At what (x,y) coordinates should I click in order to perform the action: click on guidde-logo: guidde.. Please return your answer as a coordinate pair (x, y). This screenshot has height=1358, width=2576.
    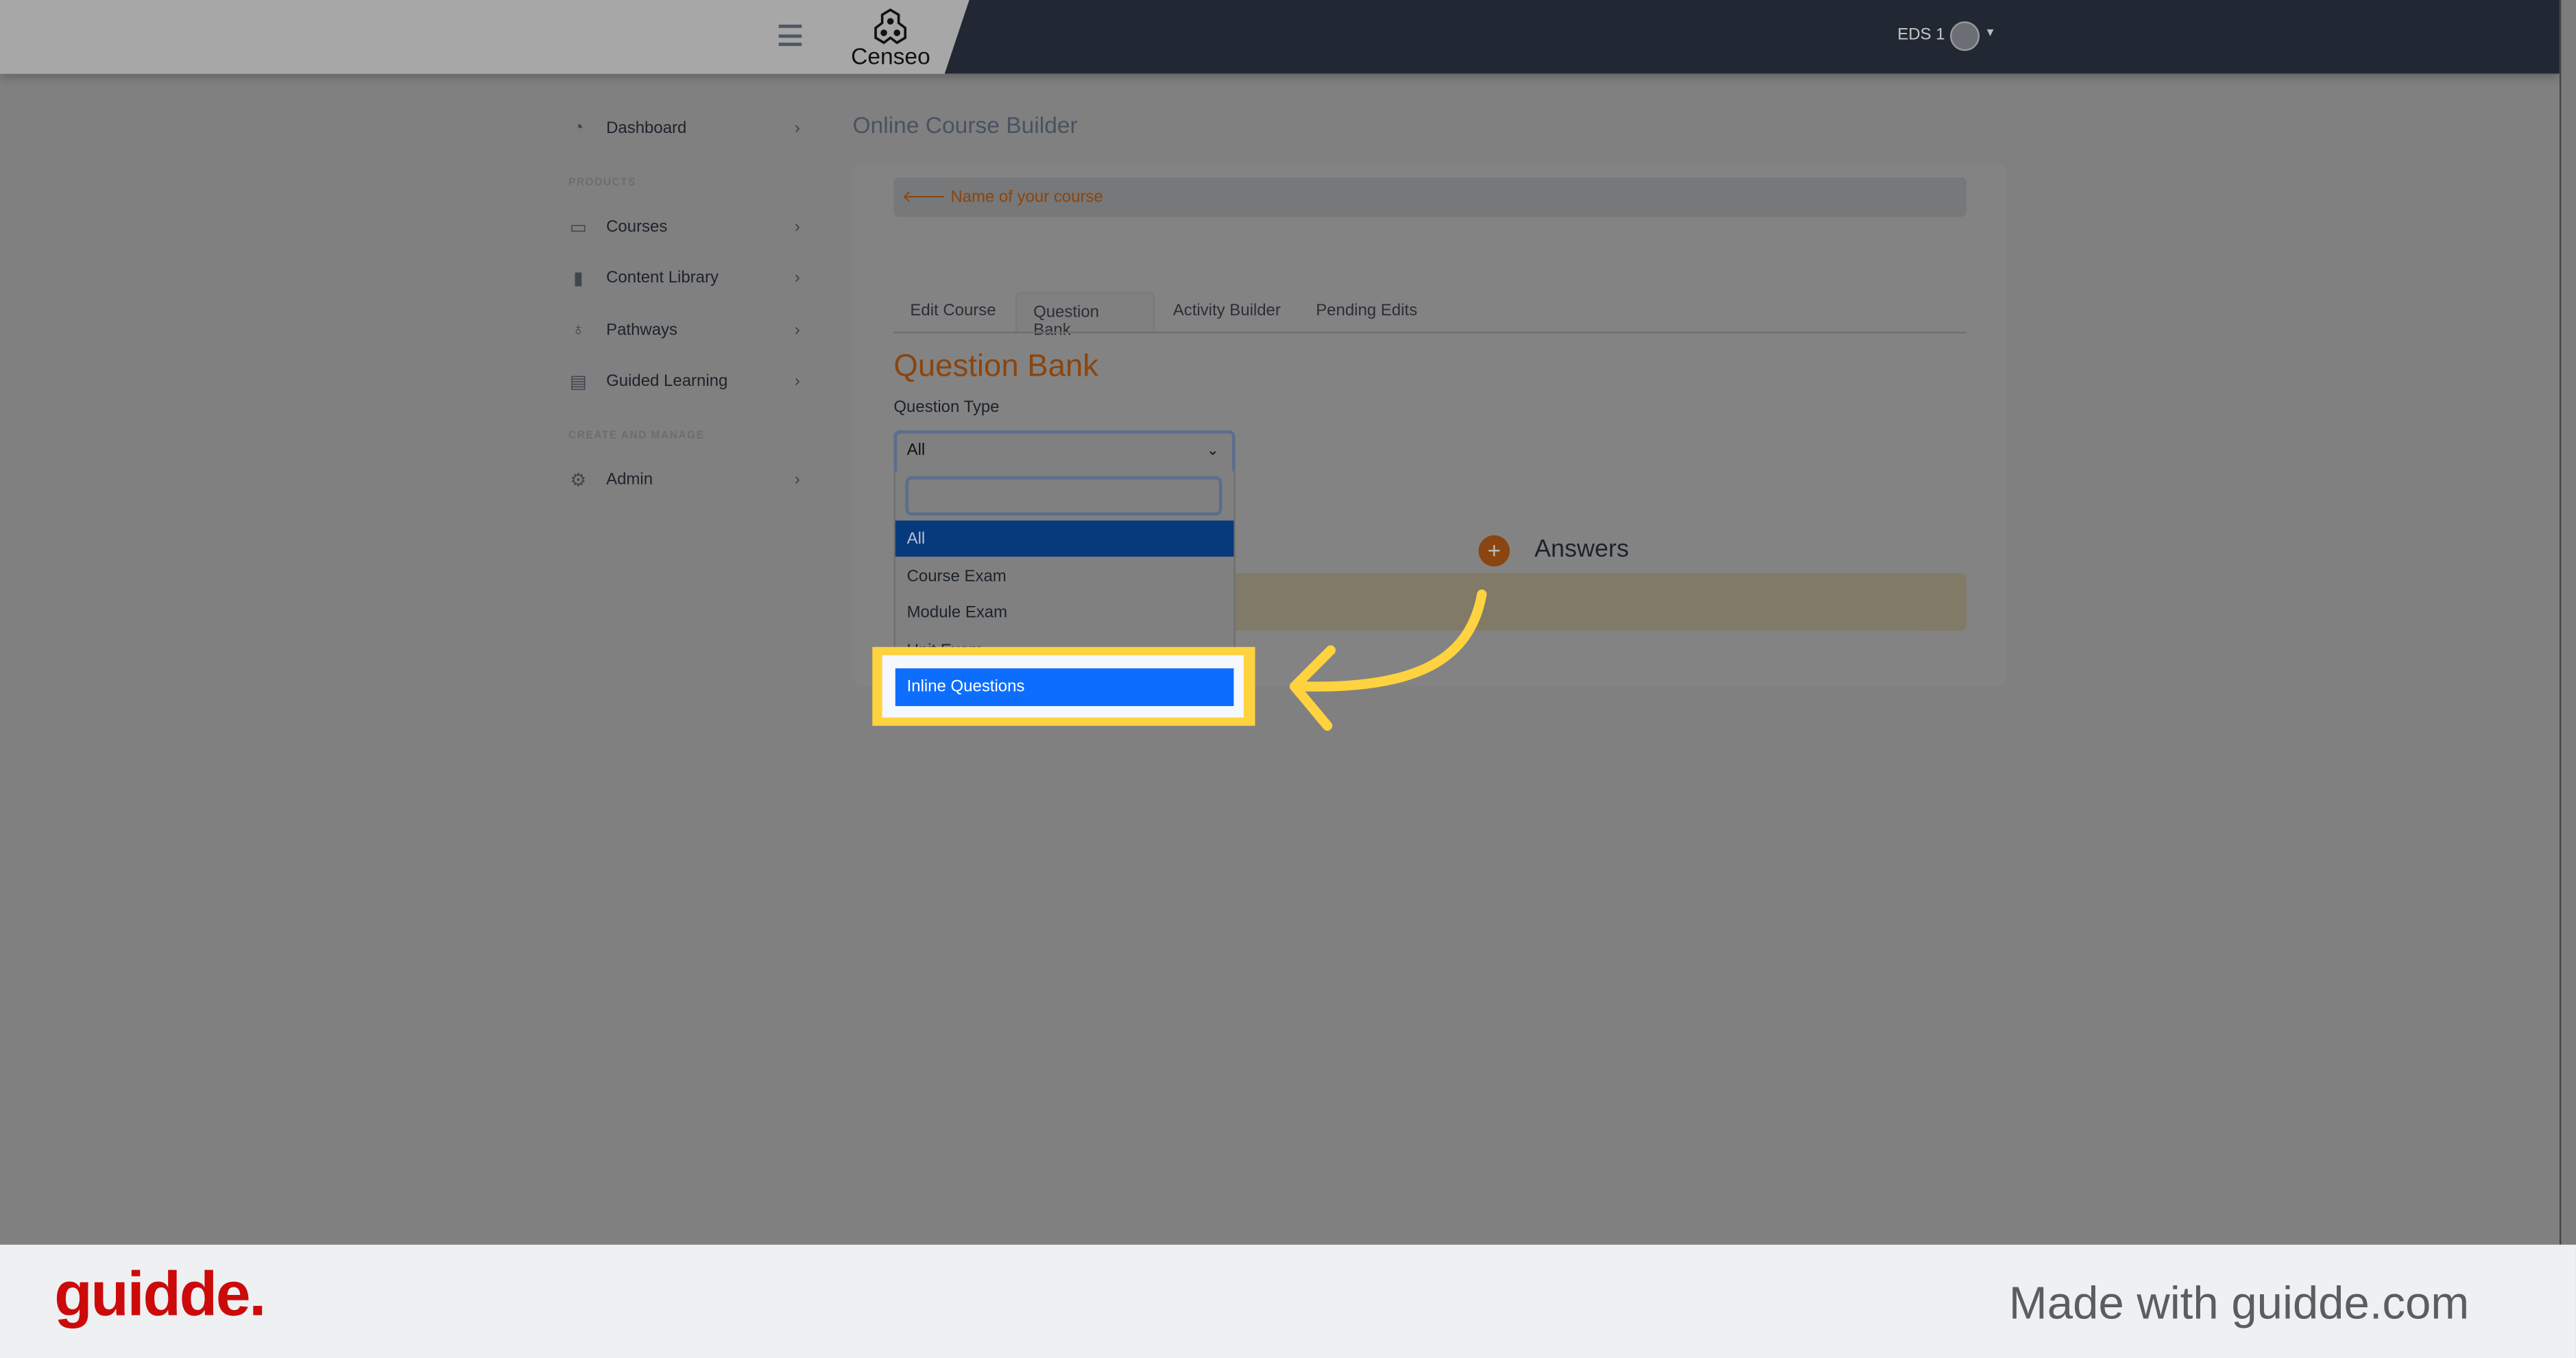
    Looking at the image, I should click on (160, 1296).